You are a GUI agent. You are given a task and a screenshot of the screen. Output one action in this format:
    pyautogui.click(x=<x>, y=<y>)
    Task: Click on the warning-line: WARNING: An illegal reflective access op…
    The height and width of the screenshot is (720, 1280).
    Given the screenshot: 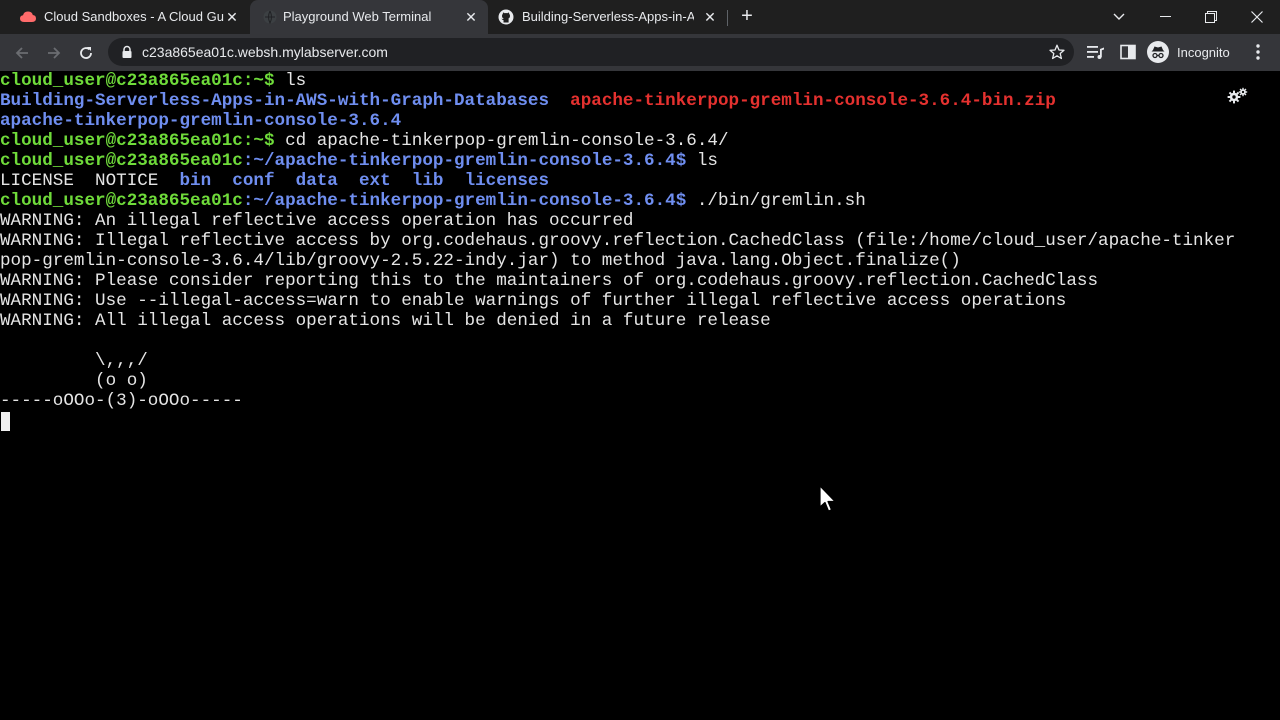 What is the action you would take?
    pyautogui.click(x=317, y=221)
    